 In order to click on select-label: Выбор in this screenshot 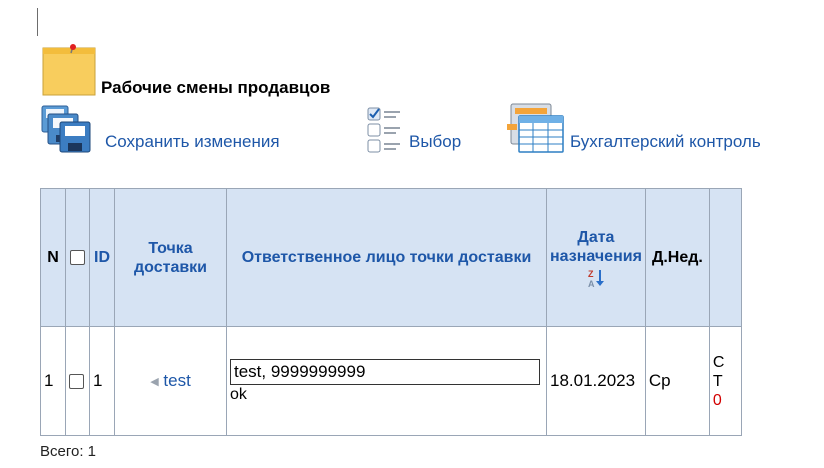, I will do `click(435, 141)`.